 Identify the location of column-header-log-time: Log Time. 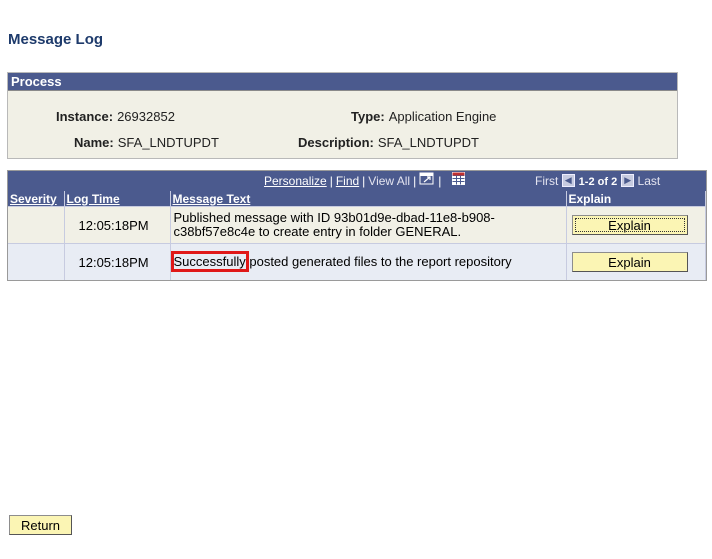
(117, 199).